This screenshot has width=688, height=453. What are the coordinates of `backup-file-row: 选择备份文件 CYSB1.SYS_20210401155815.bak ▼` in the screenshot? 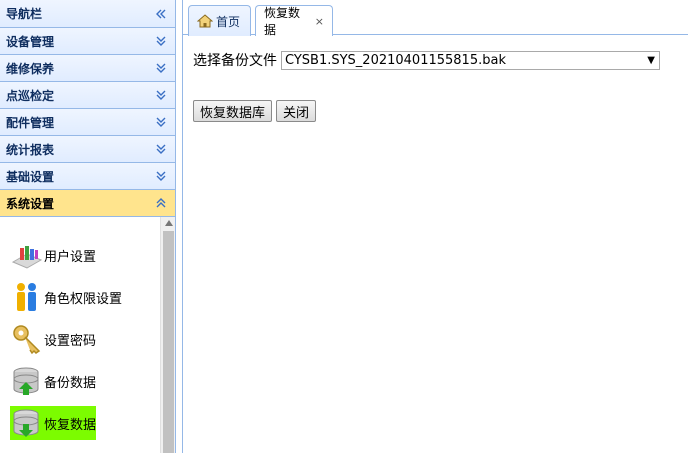 It's located at (426, 60).